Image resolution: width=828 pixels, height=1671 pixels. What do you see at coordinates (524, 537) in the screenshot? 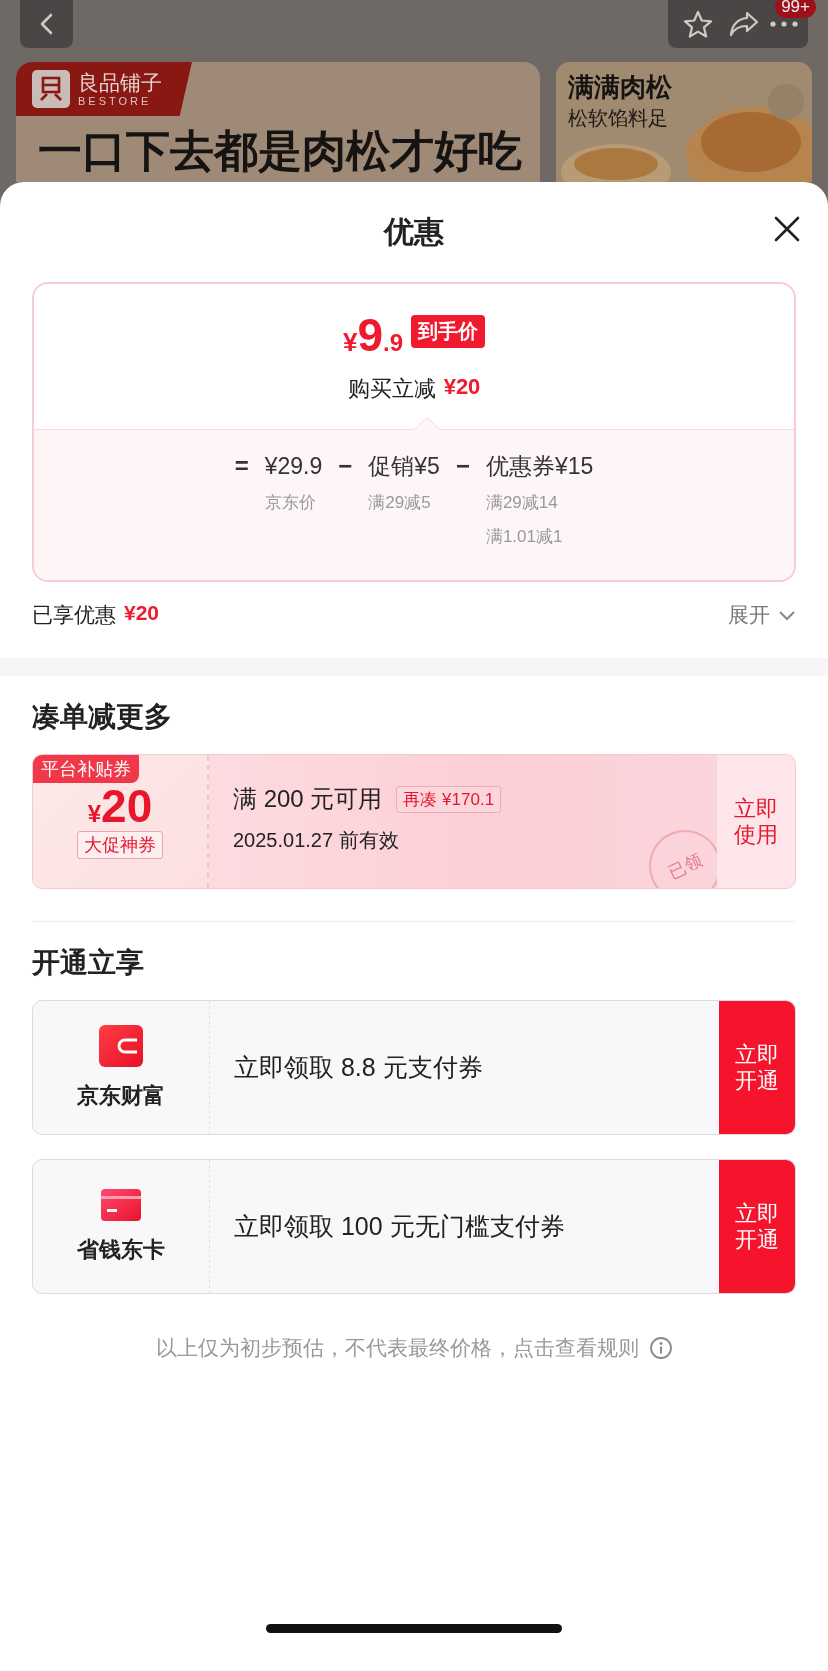
I see `price-note: 满1.01减1` at bounding box center [524, 537].